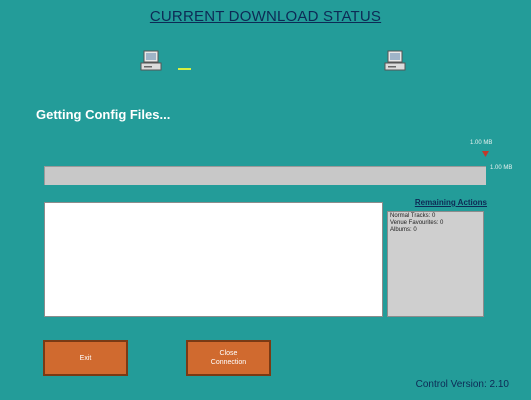 This screenshot has width=531, height=400. What do you see at coordinates (265, 175) in the screenshot?
I see `download-progress-bar` at bounding box center [265, 175].